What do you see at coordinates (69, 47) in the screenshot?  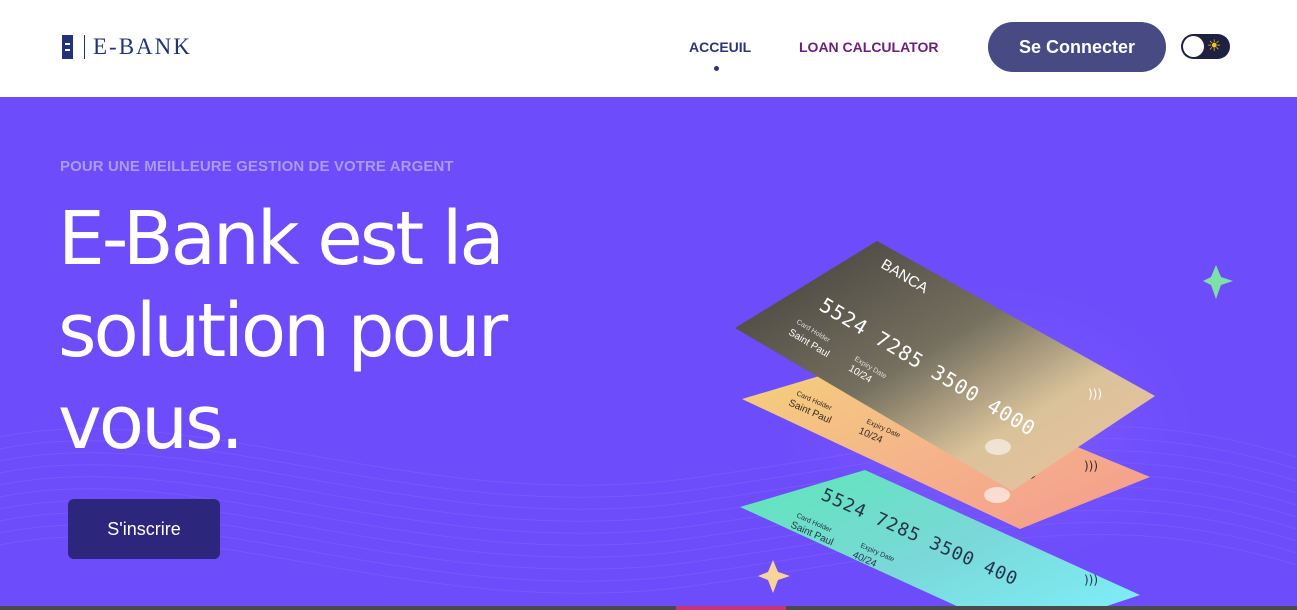 I see `logo-mark-icon` at bounding box center [69, 47].